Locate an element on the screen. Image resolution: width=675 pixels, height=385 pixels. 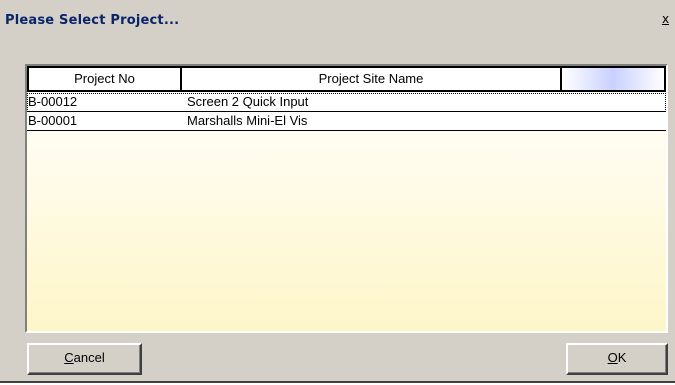
project-no-cell: B-00001 is located at coordinates (53, 120).